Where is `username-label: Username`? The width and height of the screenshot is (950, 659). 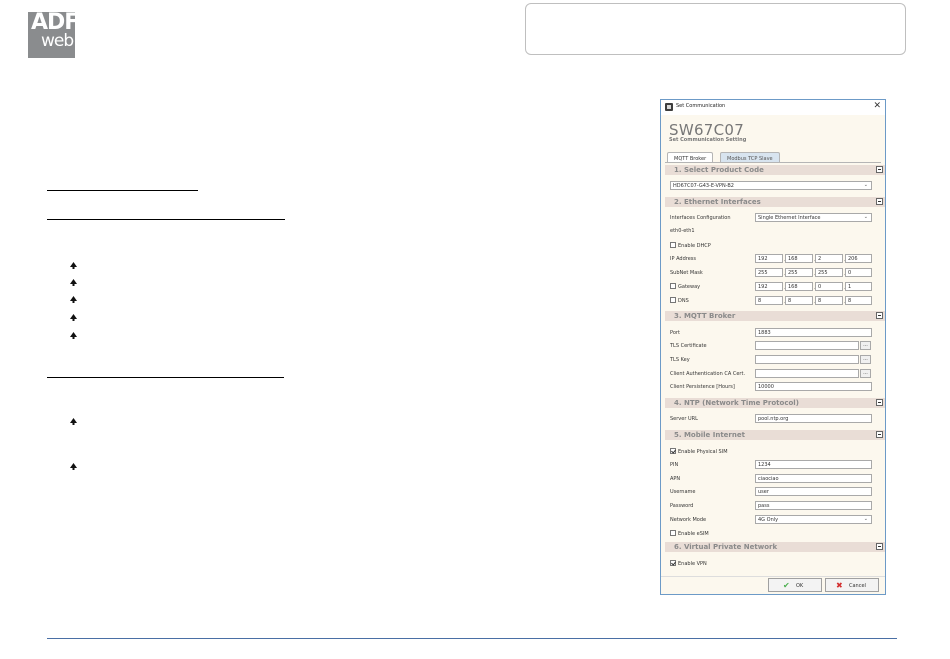 username-label: Username is located at coordinates (683, 492).